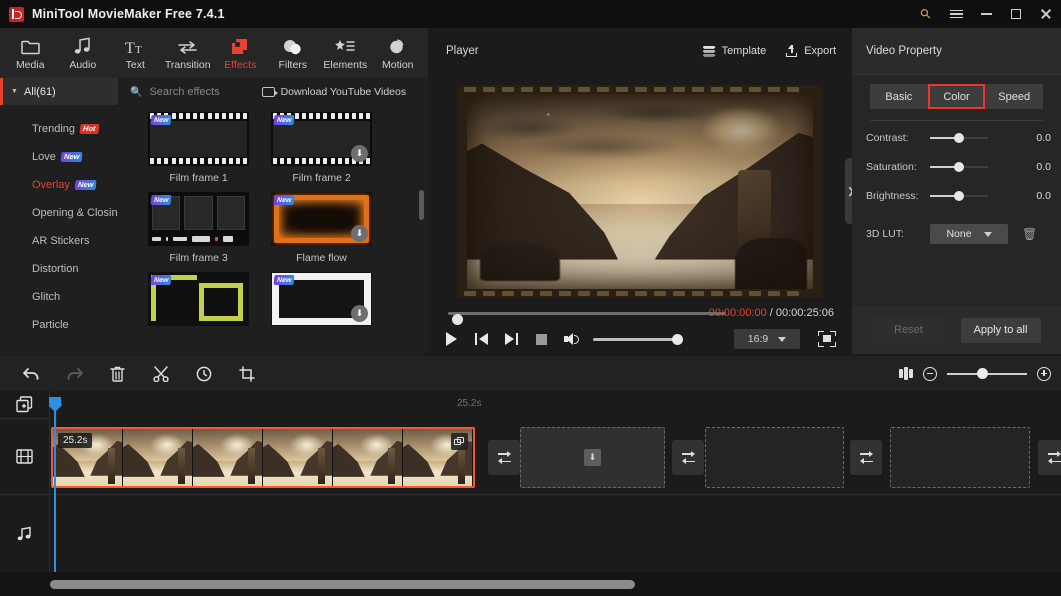 This screenshot has width=1061, height=596. I want to click on brightness-slider, so click(959, 196).